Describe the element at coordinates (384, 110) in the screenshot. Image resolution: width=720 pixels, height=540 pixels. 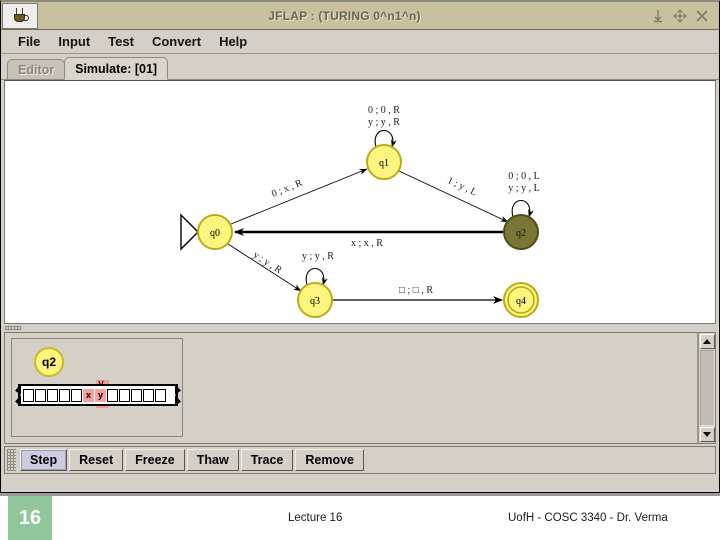
I see `transition-label: 0 ; 0 , R` at that location.